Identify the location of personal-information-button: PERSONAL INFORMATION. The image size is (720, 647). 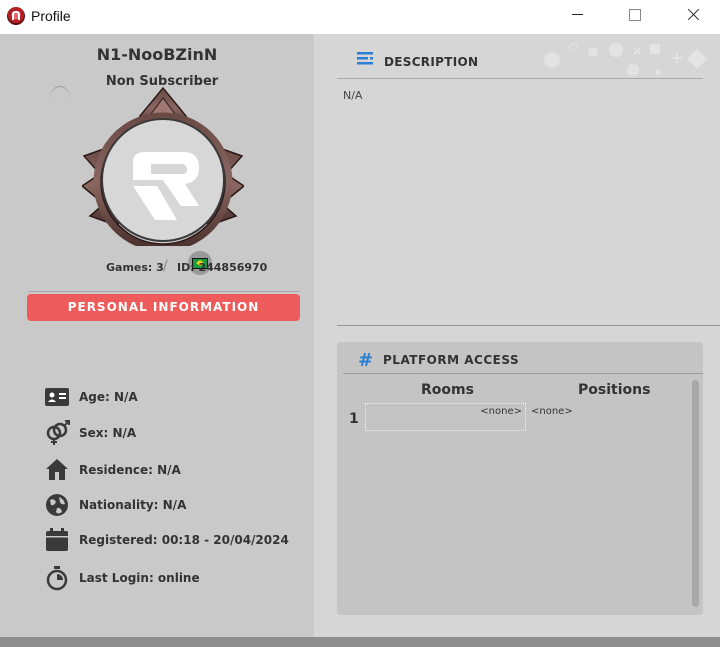
(163, 307).